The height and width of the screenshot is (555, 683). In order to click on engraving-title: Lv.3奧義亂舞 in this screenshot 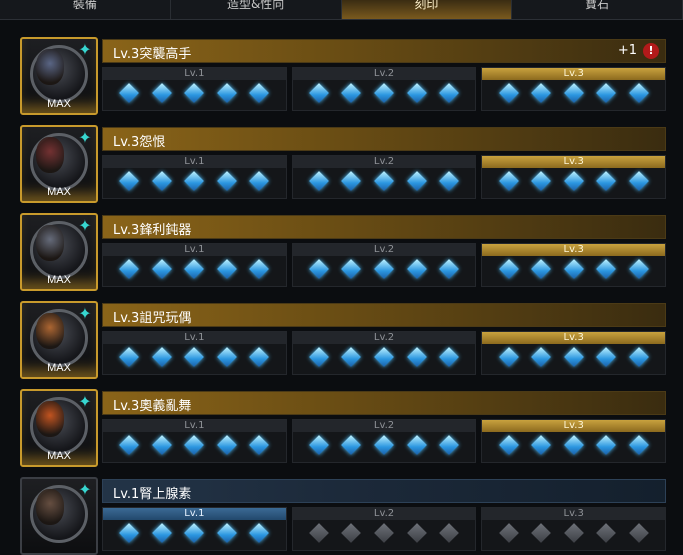, I will do `click(152, 406)`.